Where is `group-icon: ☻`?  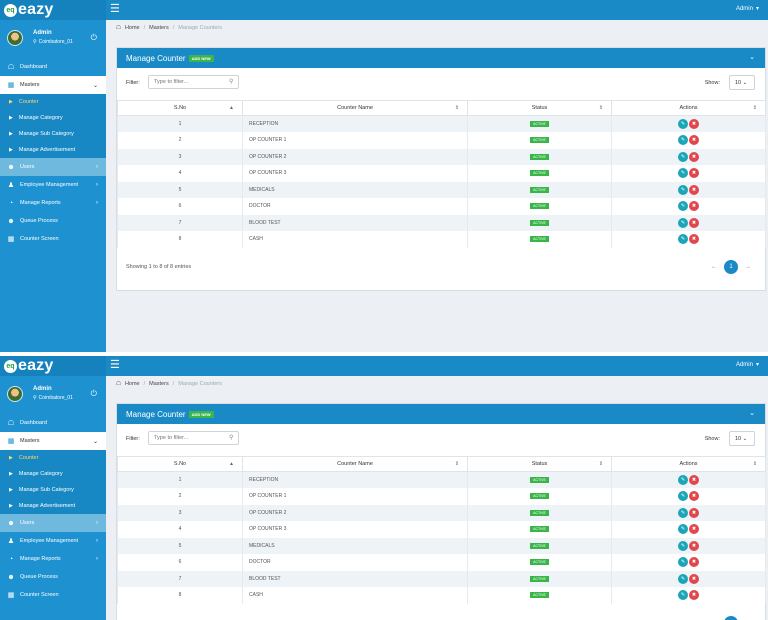
group-icon: ☻ is located at coordinates (11, 577).